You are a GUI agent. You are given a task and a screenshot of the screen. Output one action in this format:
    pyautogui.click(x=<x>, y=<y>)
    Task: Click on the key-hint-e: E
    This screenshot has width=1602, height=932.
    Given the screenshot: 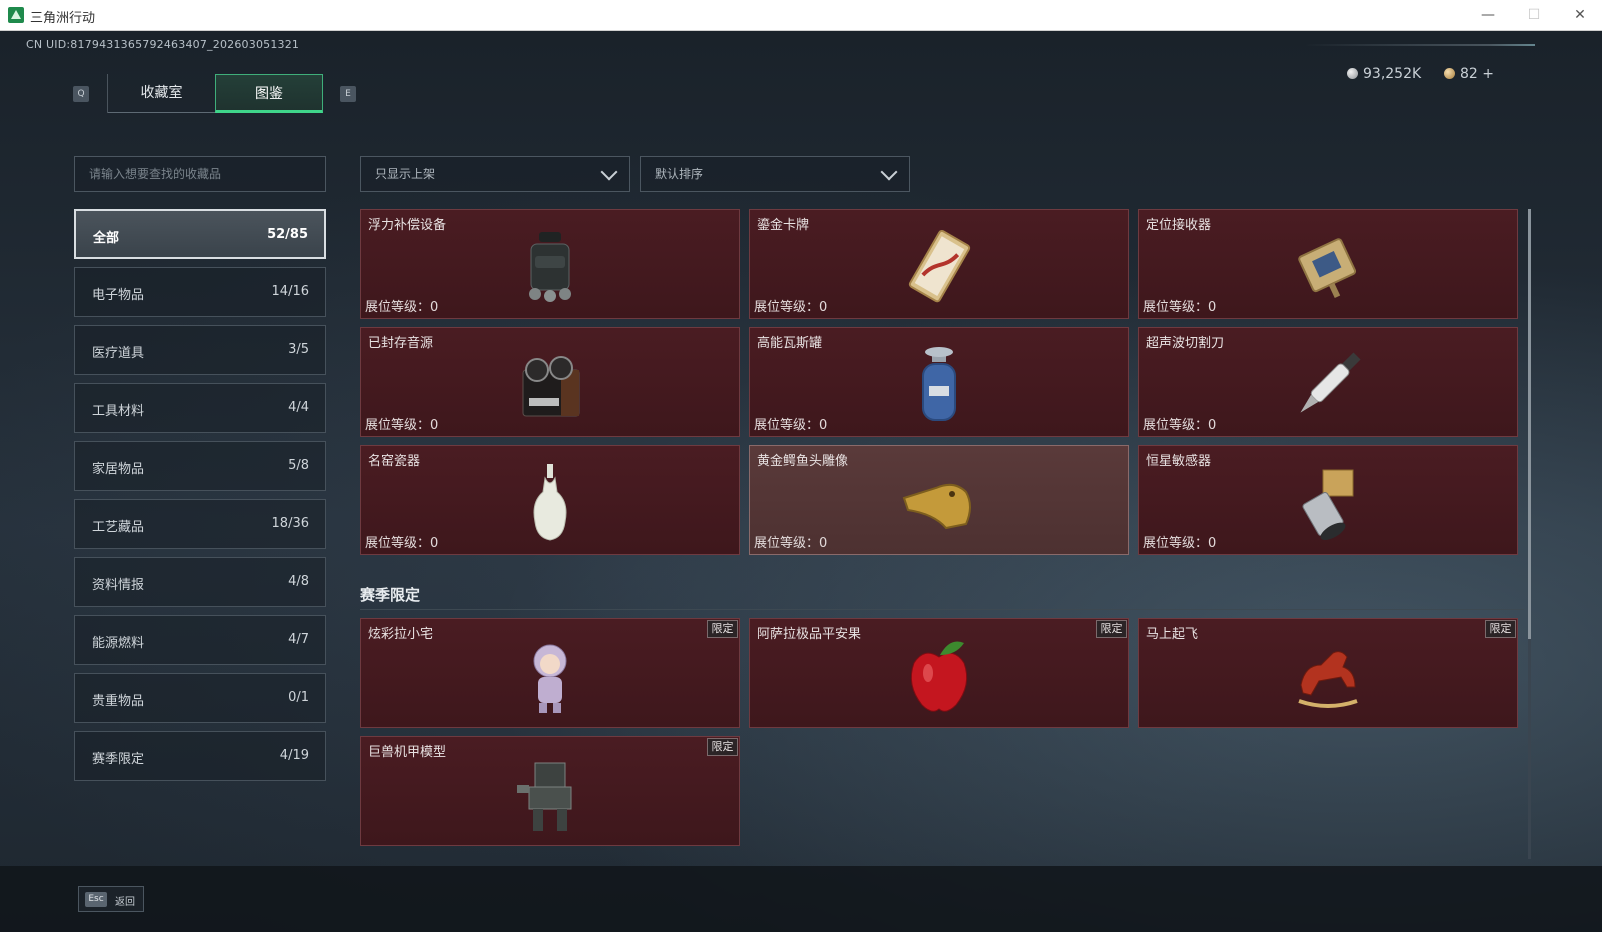 What is the action you would take?
    pyautogui.click(x=348, y=94)
    